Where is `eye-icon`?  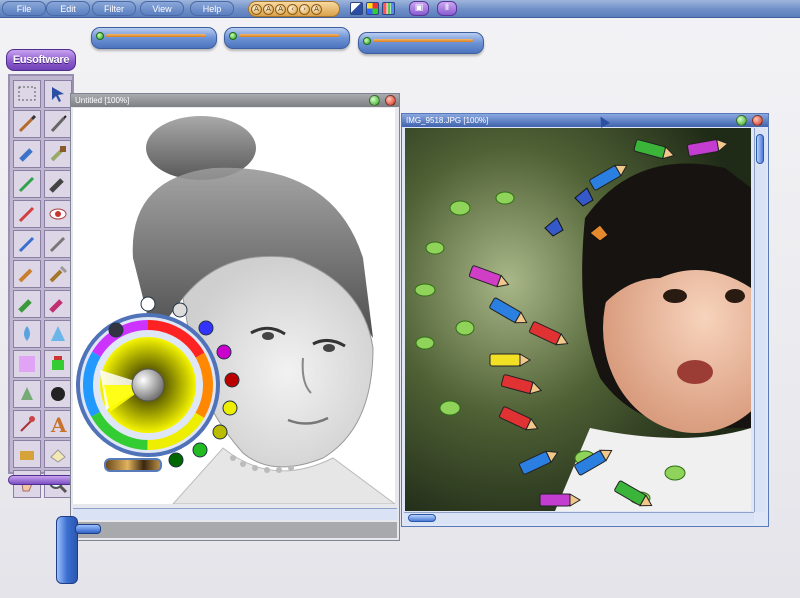
eye-icon is located at coordinates (58, 214).